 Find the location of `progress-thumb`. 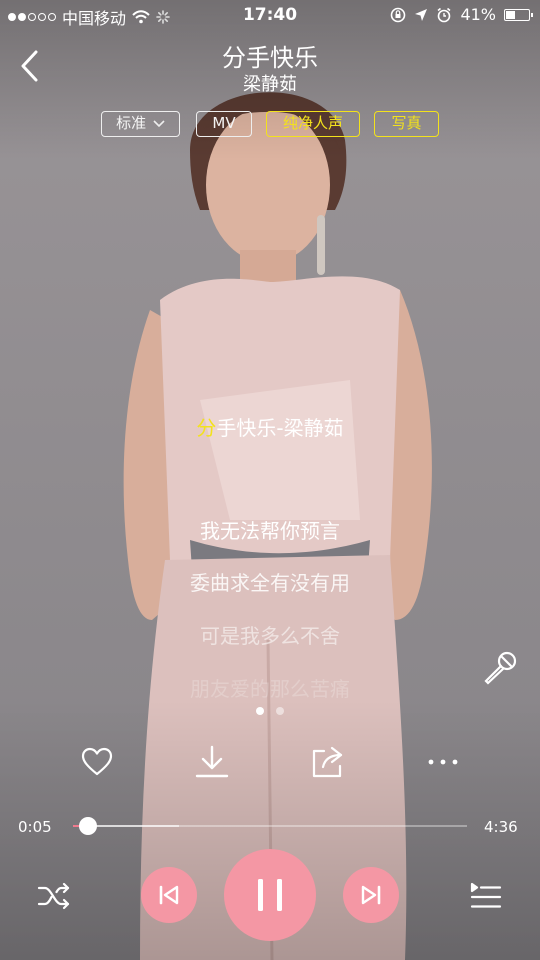

progress-thumb is located at coordinates (88, 826).